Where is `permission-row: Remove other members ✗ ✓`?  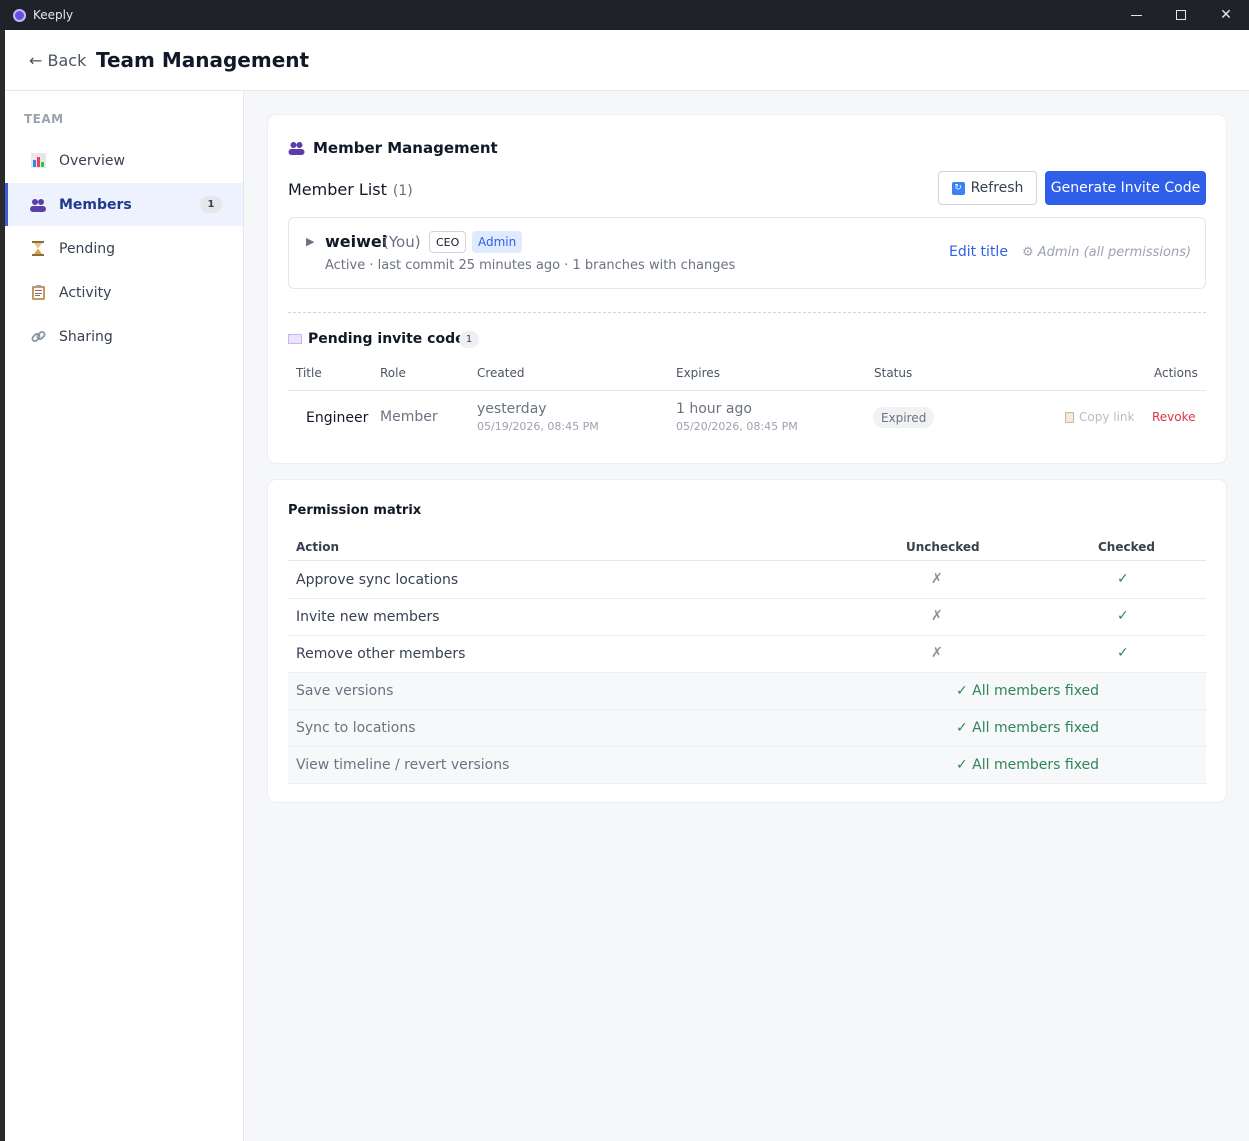
permission-row: Remove other members ✗ ✓ is located at coordinates (747, 654).